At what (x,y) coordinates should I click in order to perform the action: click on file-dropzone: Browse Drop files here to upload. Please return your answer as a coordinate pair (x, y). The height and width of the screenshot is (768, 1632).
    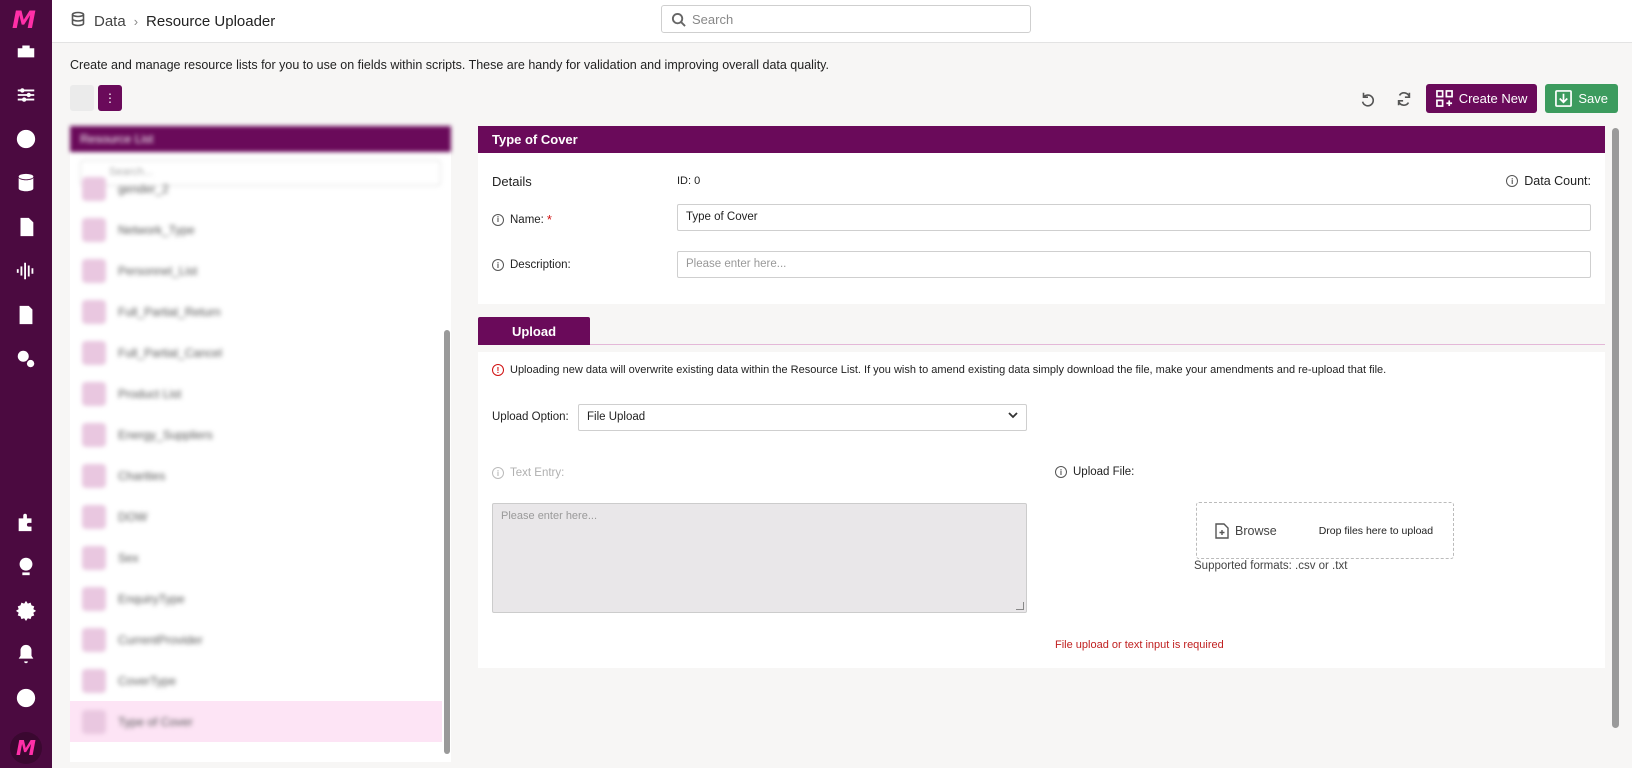
    Looking at the image, I should click on (1325, 530).